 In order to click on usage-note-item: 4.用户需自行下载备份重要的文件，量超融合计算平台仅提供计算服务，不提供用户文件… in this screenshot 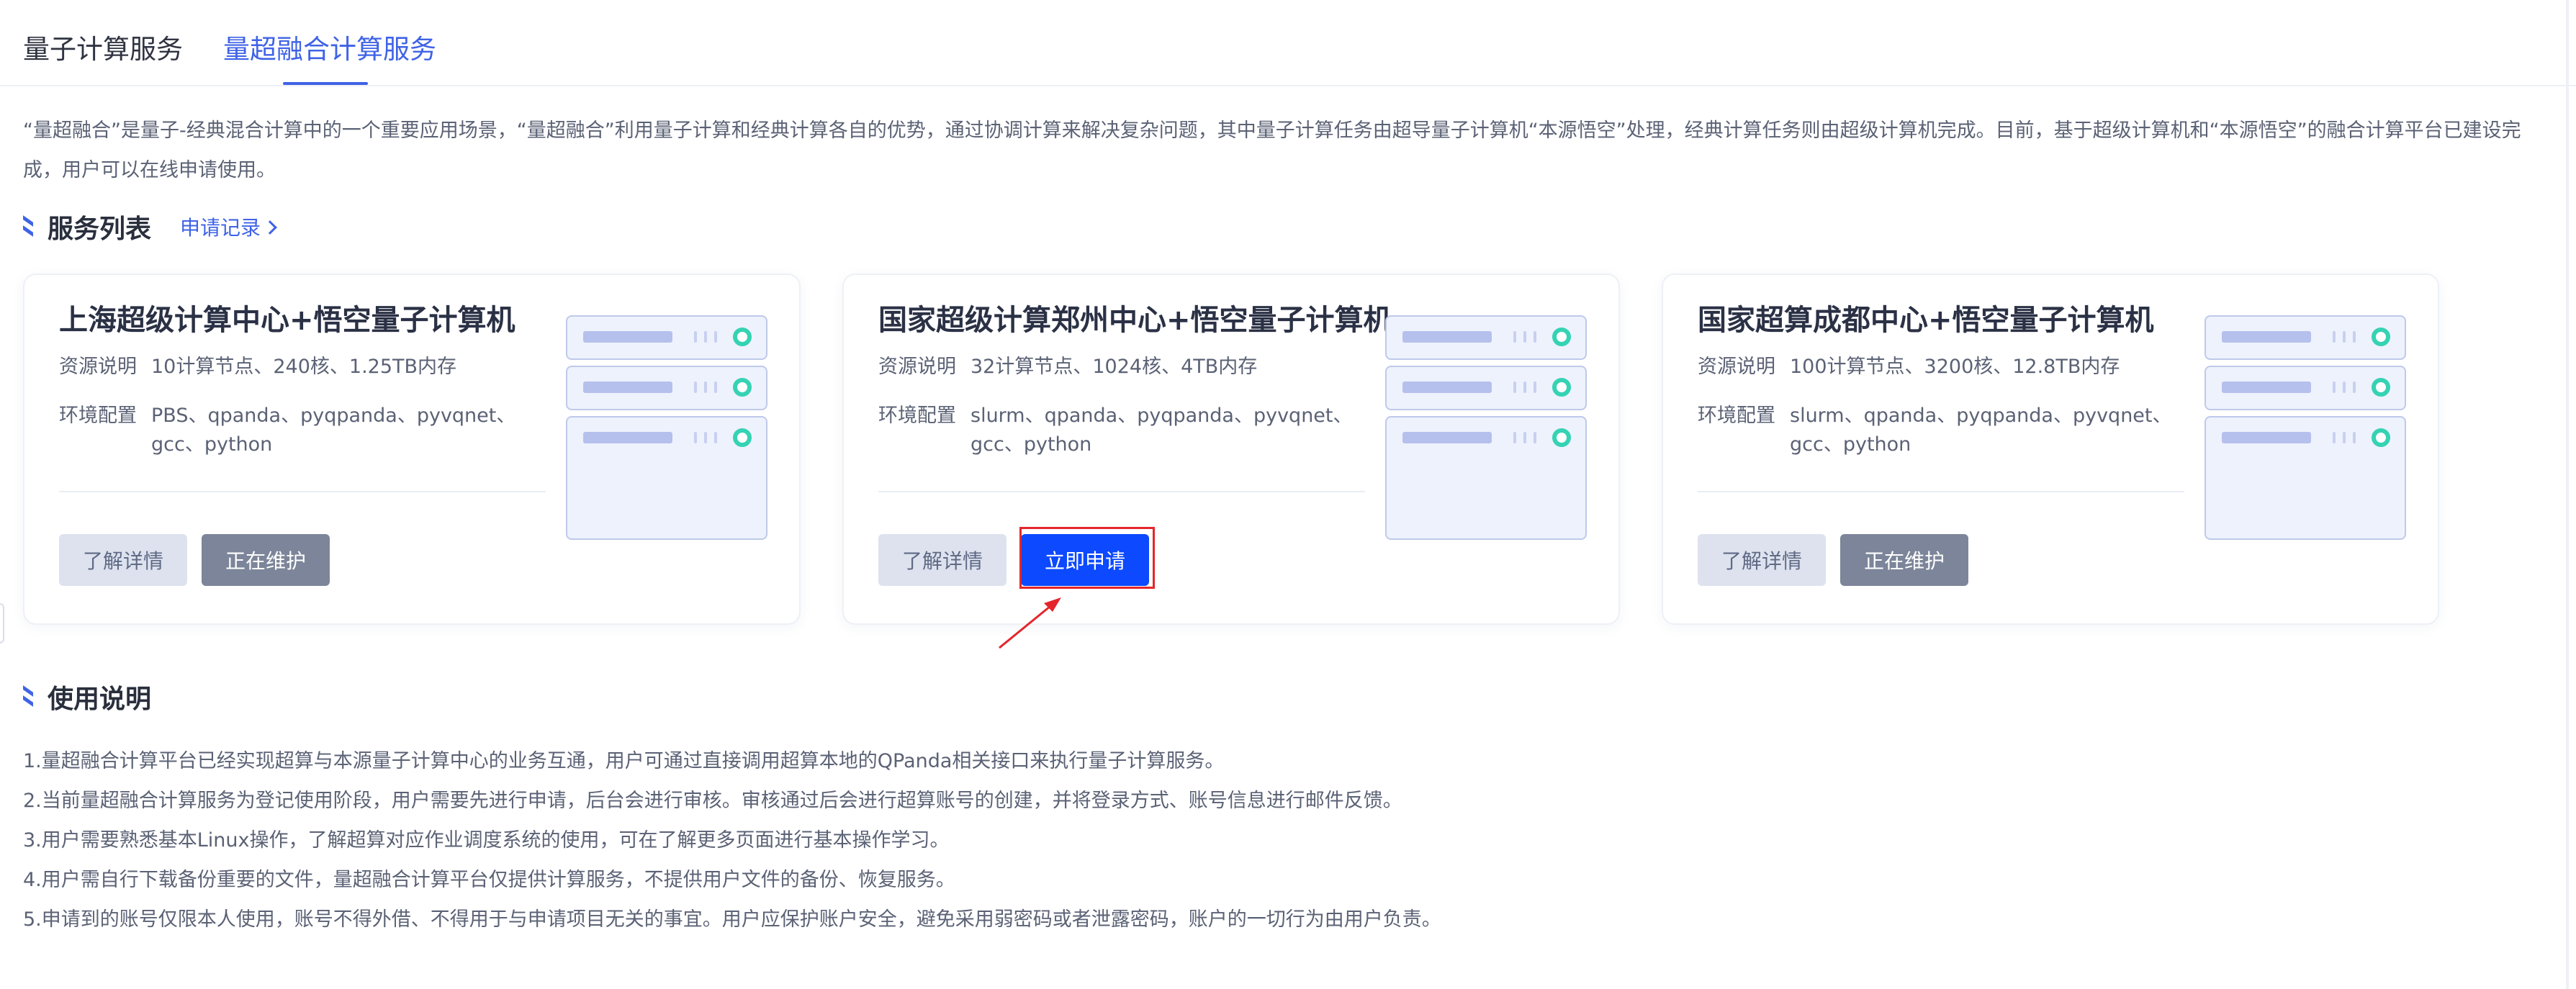, I will do `click(489, 880)`.